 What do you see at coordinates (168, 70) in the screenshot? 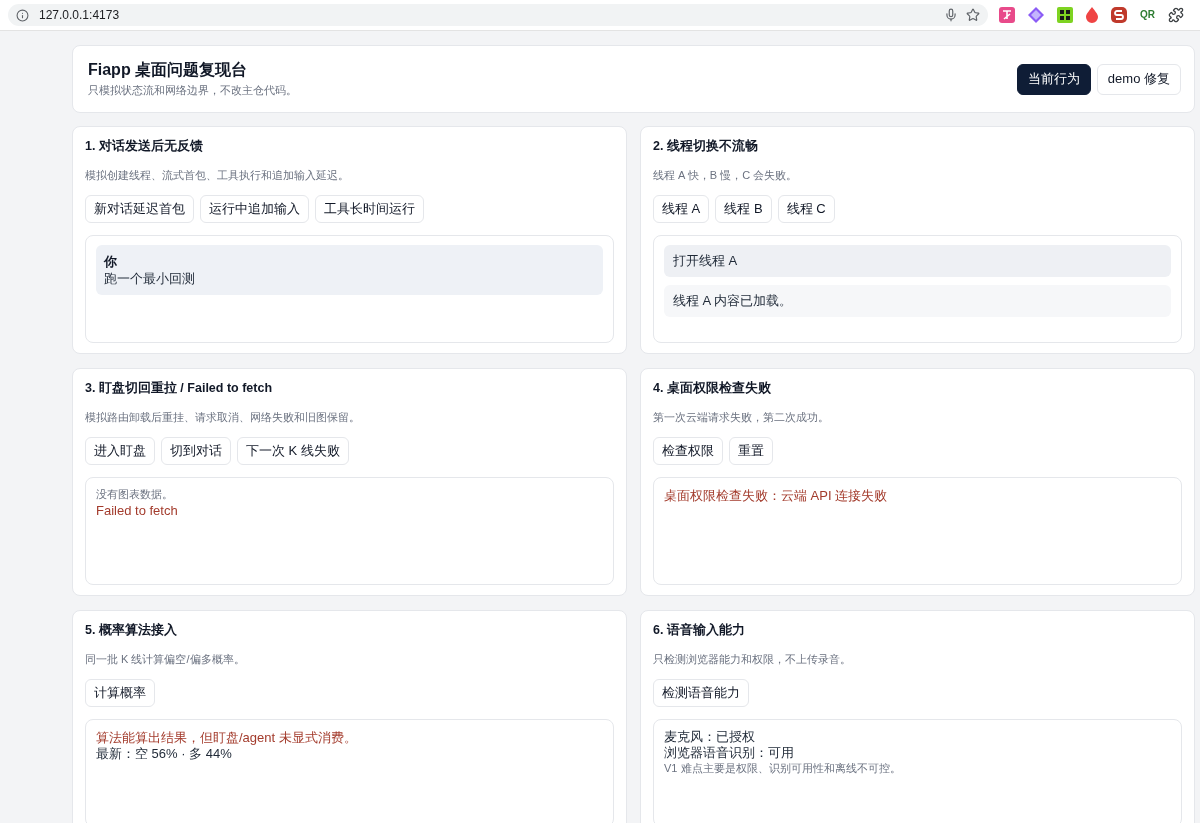
I see `page-title: Fiapp 桌面问题复现台` at bounding box center [168, 70].